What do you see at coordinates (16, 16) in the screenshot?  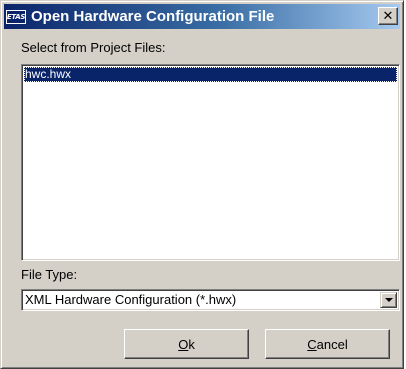 I see `etas-app-icon: ETAS` at bounding box center [16, 16].